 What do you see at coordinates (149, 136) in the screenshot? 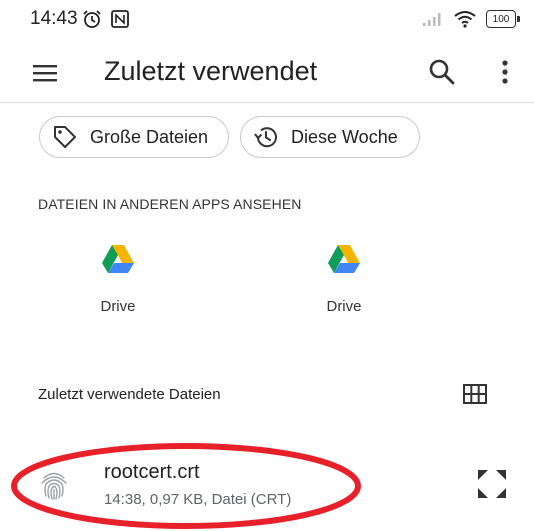
I see `chip-label: Große Dateien` at bounding box center [149, 136].